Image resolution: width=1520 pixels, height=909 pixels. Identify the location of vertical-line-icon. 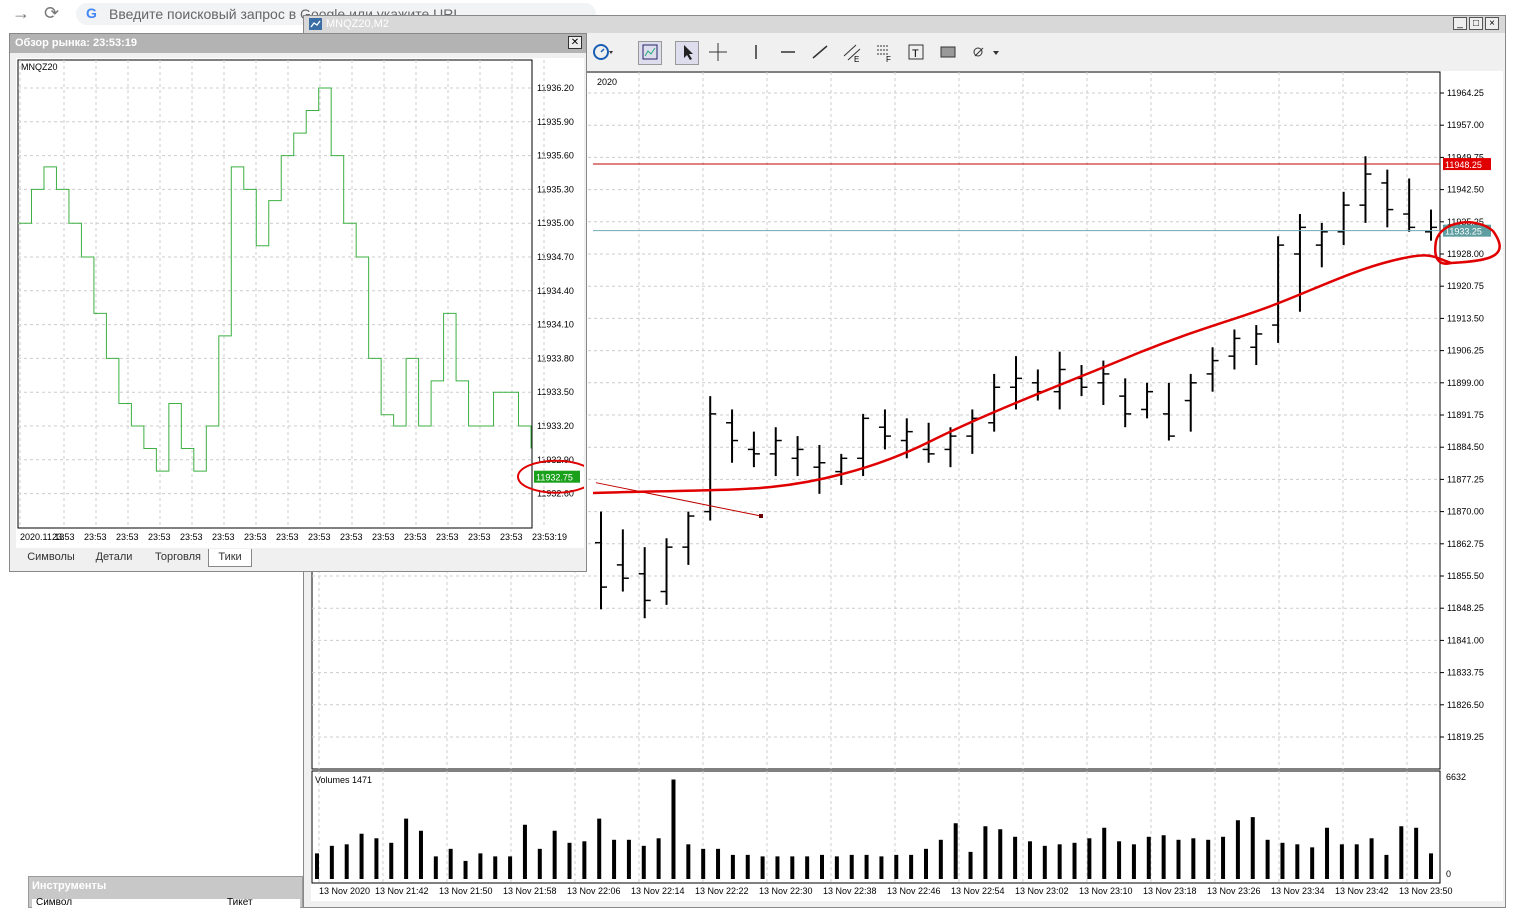
(756, 52).